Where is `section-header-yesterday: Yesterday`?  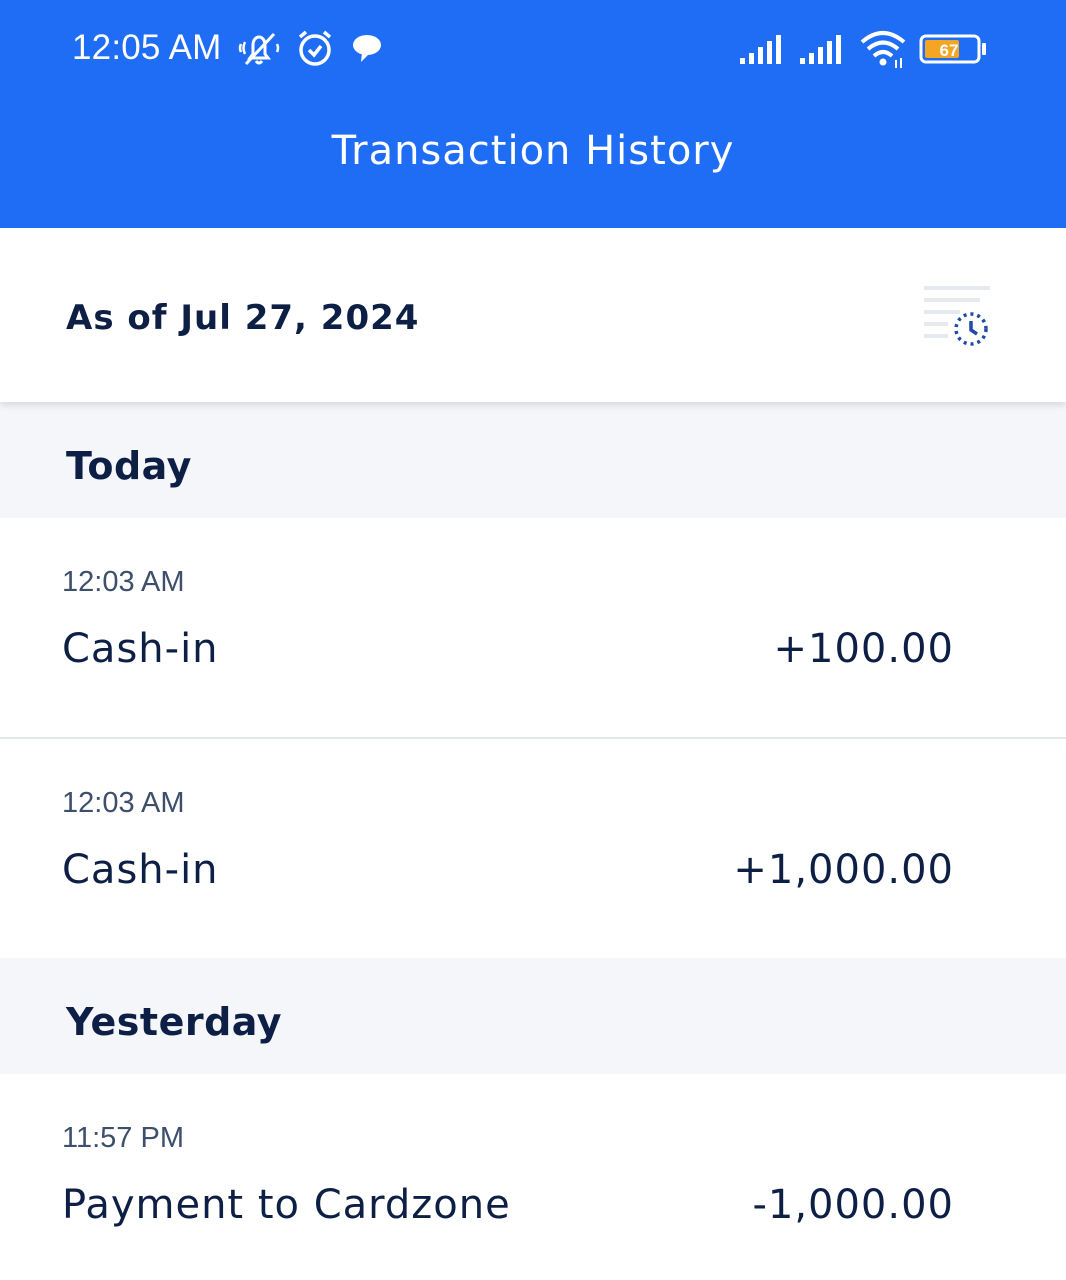
section-header-yesterday: Yesterday is located at coordinates (533, 1016).